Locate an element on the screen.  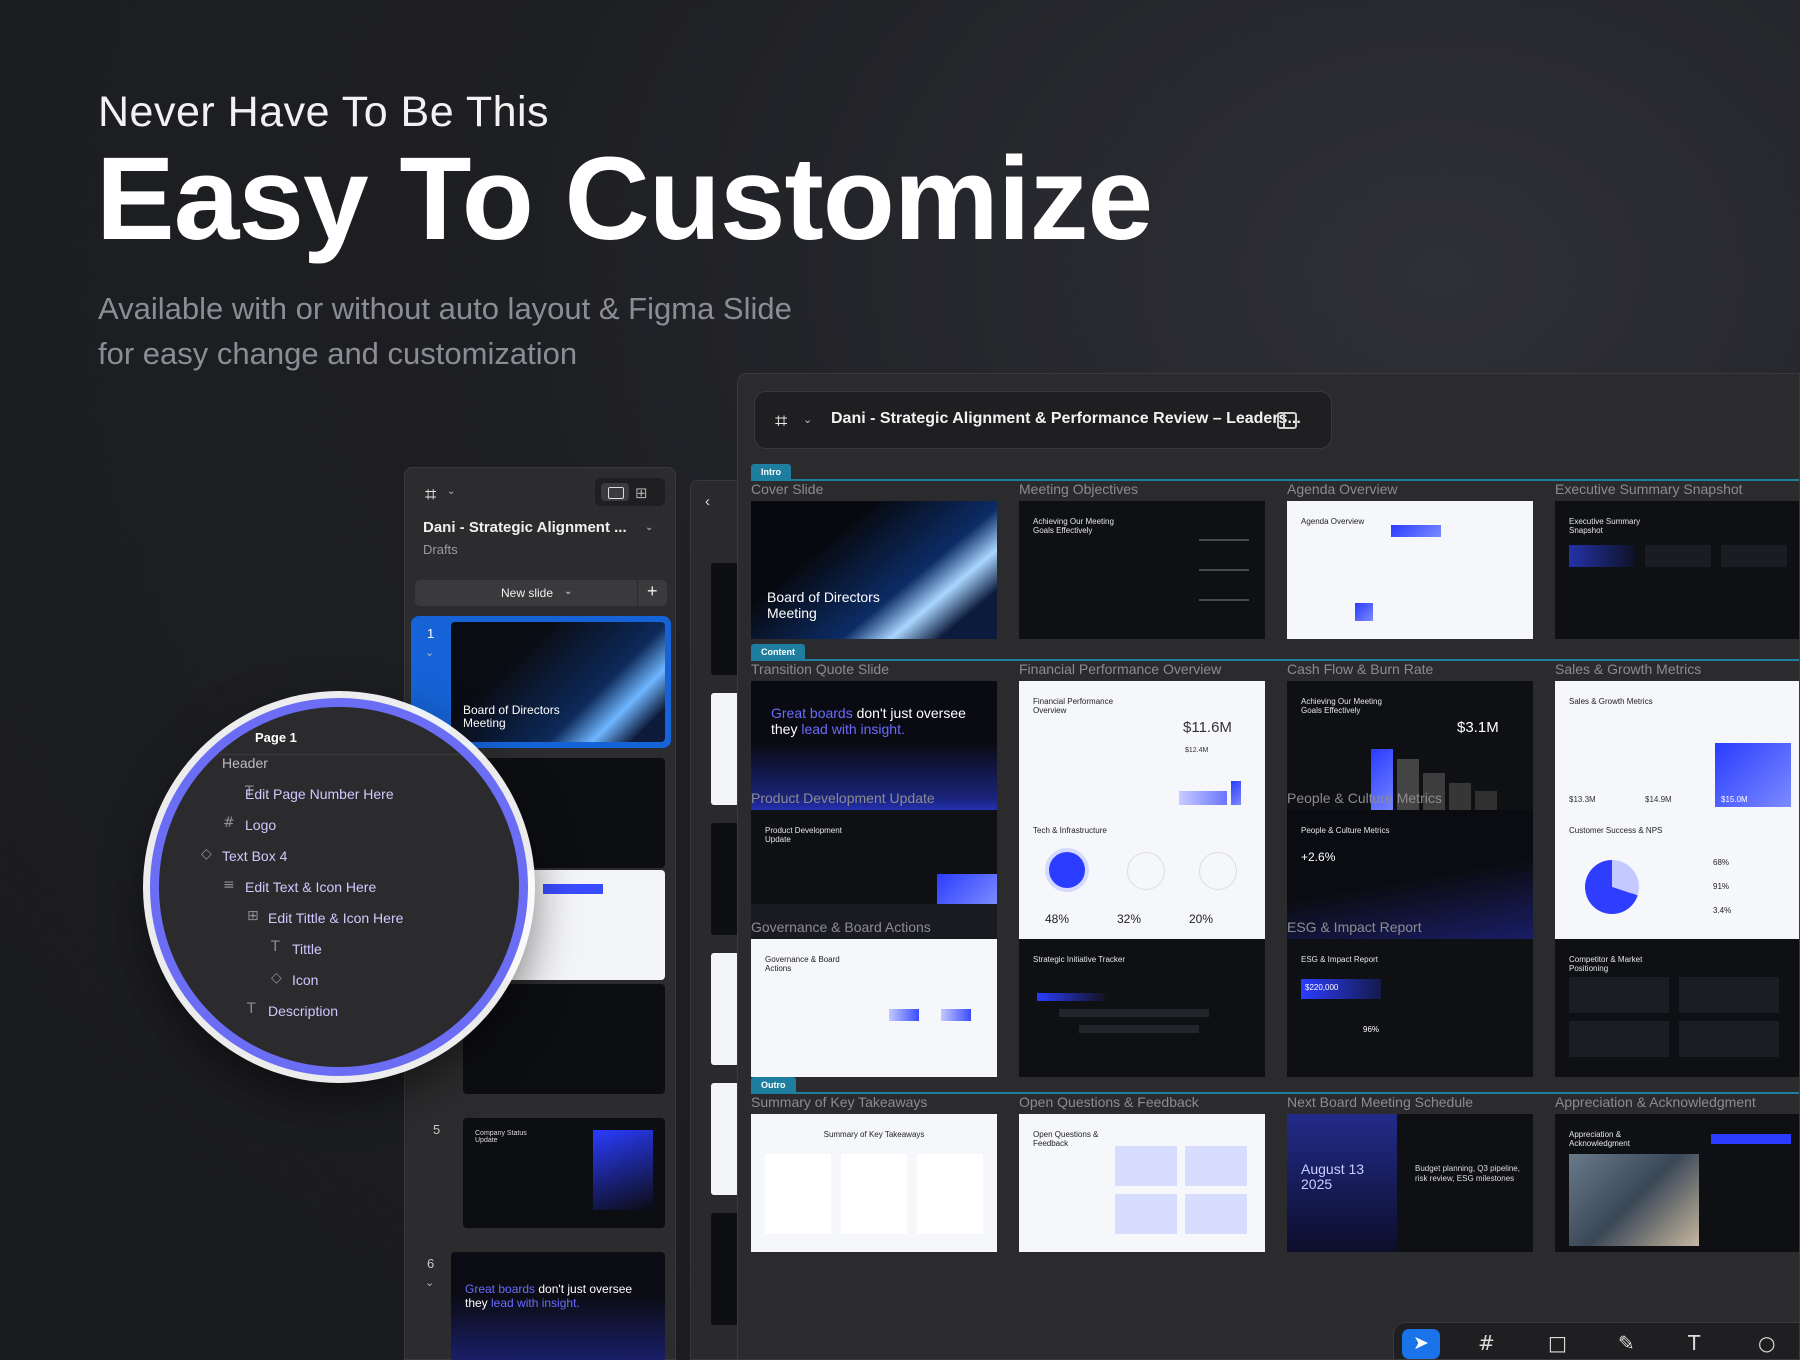
text-tool-icon: T is located at coordinates (1694, 1343).